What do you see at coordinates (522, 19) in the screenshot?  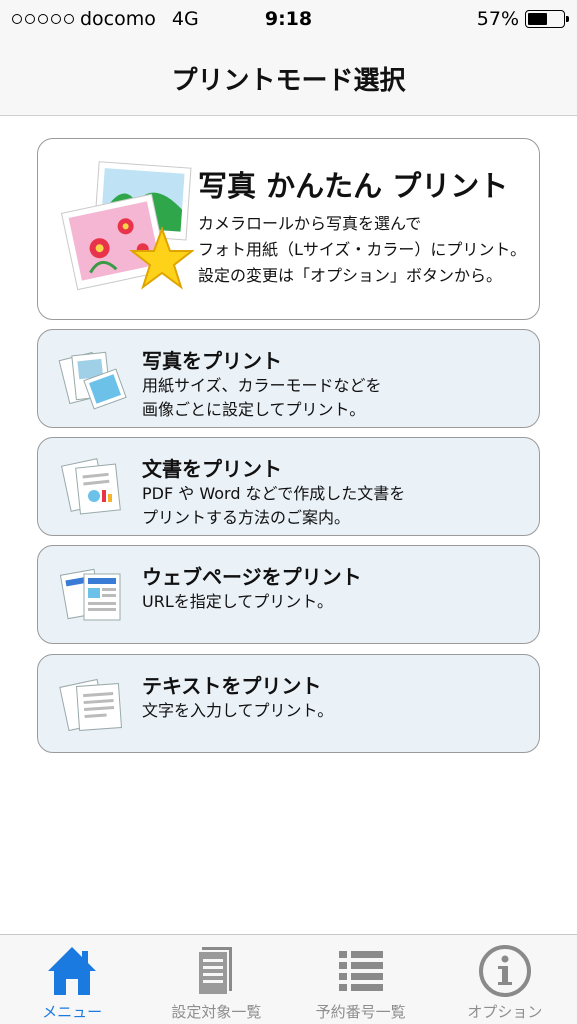 I see `status-right: 57%` at bounding box center [522, 19].